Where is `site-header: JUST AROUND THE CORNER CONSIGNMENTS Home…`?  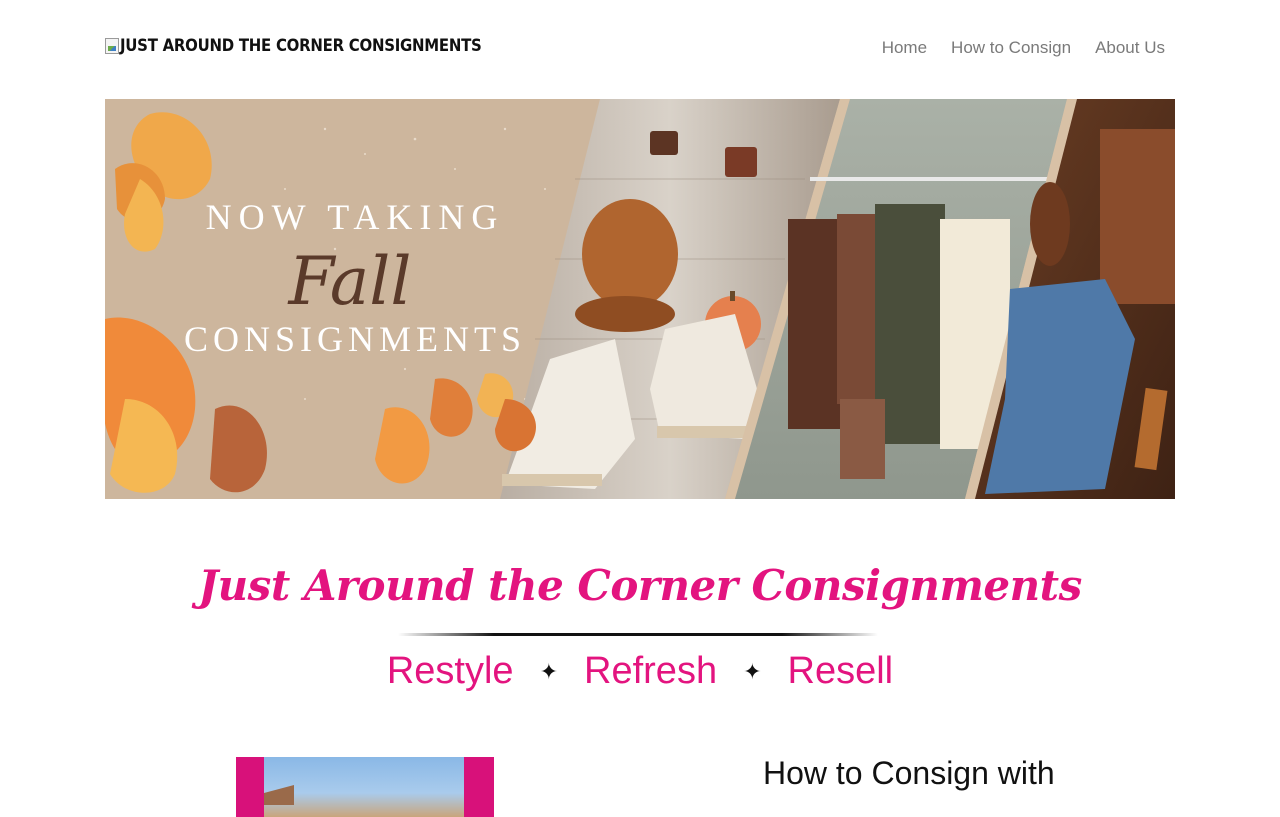 site-header: JUST AROUND THE CORNER CONSIGNMENTS Home… is located at coordinates (640, 49).